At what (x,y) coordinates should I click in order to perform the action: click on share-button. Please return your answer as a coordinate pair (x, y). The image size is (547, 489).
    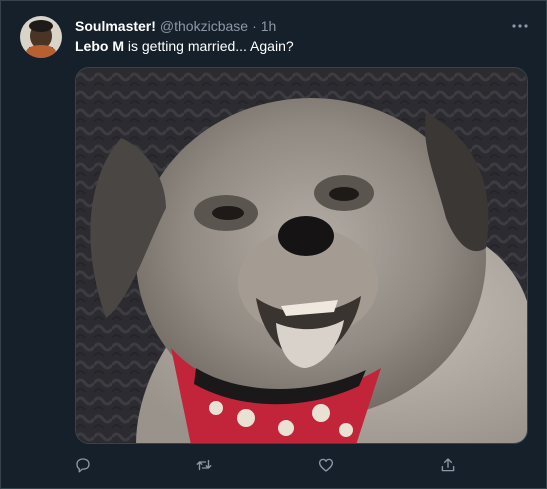
    Looking at the image, I should click on (448, 465).